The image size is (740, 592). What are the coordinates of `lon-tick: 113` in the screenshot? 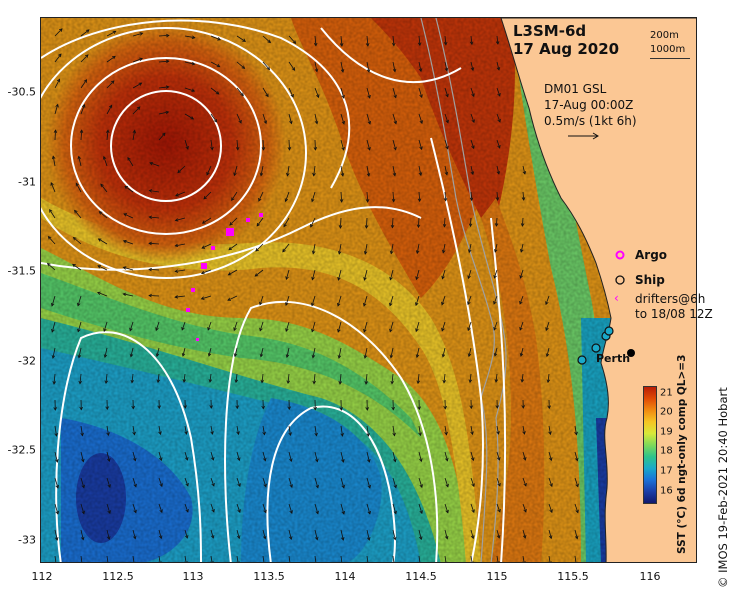 It's located at (193, 576).